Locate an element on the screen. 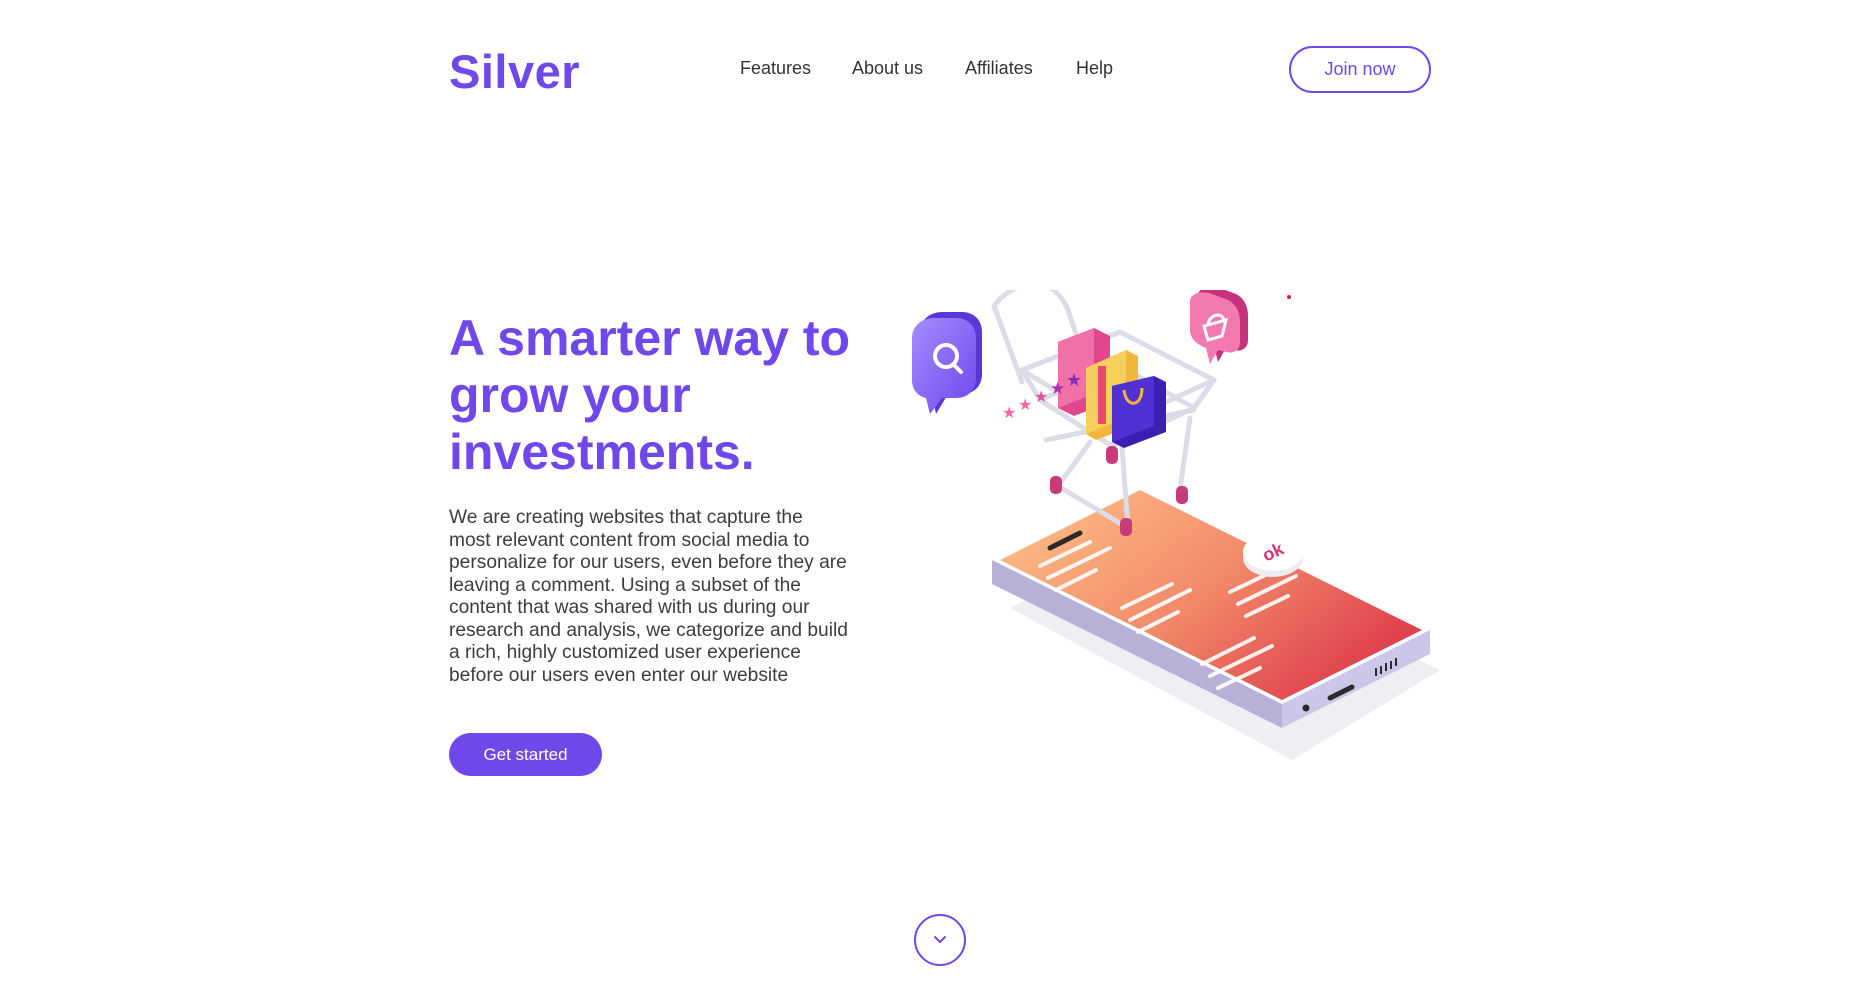 The height and width of the screenshot is (991, 1854). nav-link-affiliates: Affiliates is located at coordinates (999, 68).